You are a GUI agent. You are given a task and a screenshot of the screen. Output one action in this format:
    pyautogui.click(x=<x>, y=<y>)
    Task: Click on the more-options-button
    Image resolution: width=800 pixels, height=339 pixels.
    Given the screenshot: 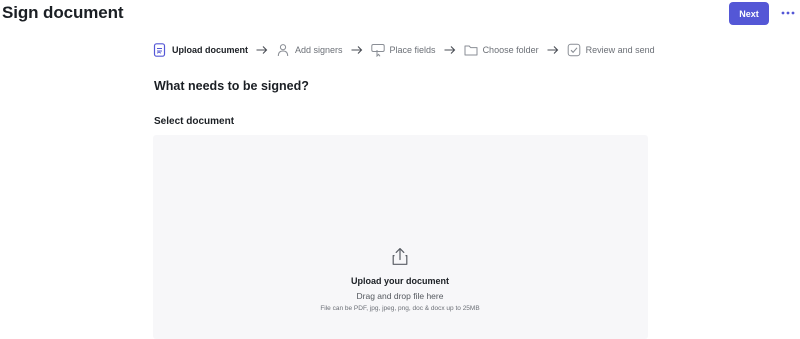 What is the action you would take?
    pyautogui.click(x=788, y=13)
    